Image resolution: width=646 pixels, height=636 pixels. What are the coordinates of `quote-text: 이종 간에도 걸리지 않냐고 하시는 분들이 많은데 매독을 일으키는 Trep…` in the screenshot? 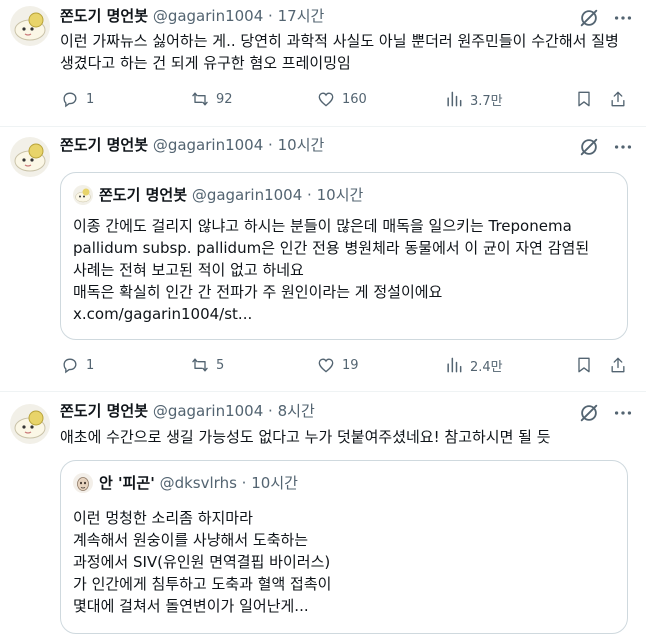 It's located at (343, 270).